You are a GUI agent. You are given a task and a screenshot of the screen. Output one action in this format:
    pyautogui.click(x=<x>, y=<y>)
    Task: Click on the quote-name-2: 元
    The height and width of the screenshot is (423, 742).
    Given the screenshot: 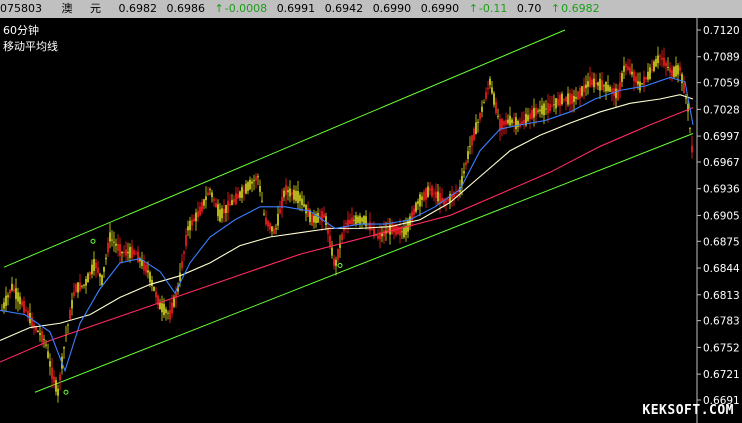 What is the action you would take?
    pyautogui.click(x=95, y=8)
    